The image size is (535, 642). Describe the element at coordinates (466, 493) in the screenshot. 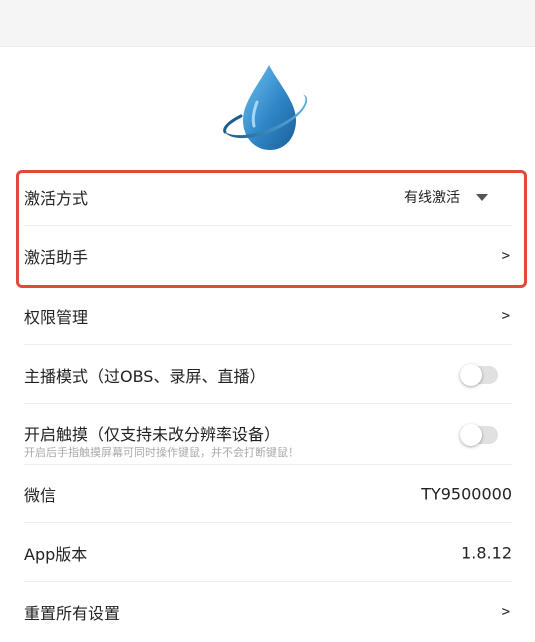

I see `wechat-value: TY9500000` at that location.